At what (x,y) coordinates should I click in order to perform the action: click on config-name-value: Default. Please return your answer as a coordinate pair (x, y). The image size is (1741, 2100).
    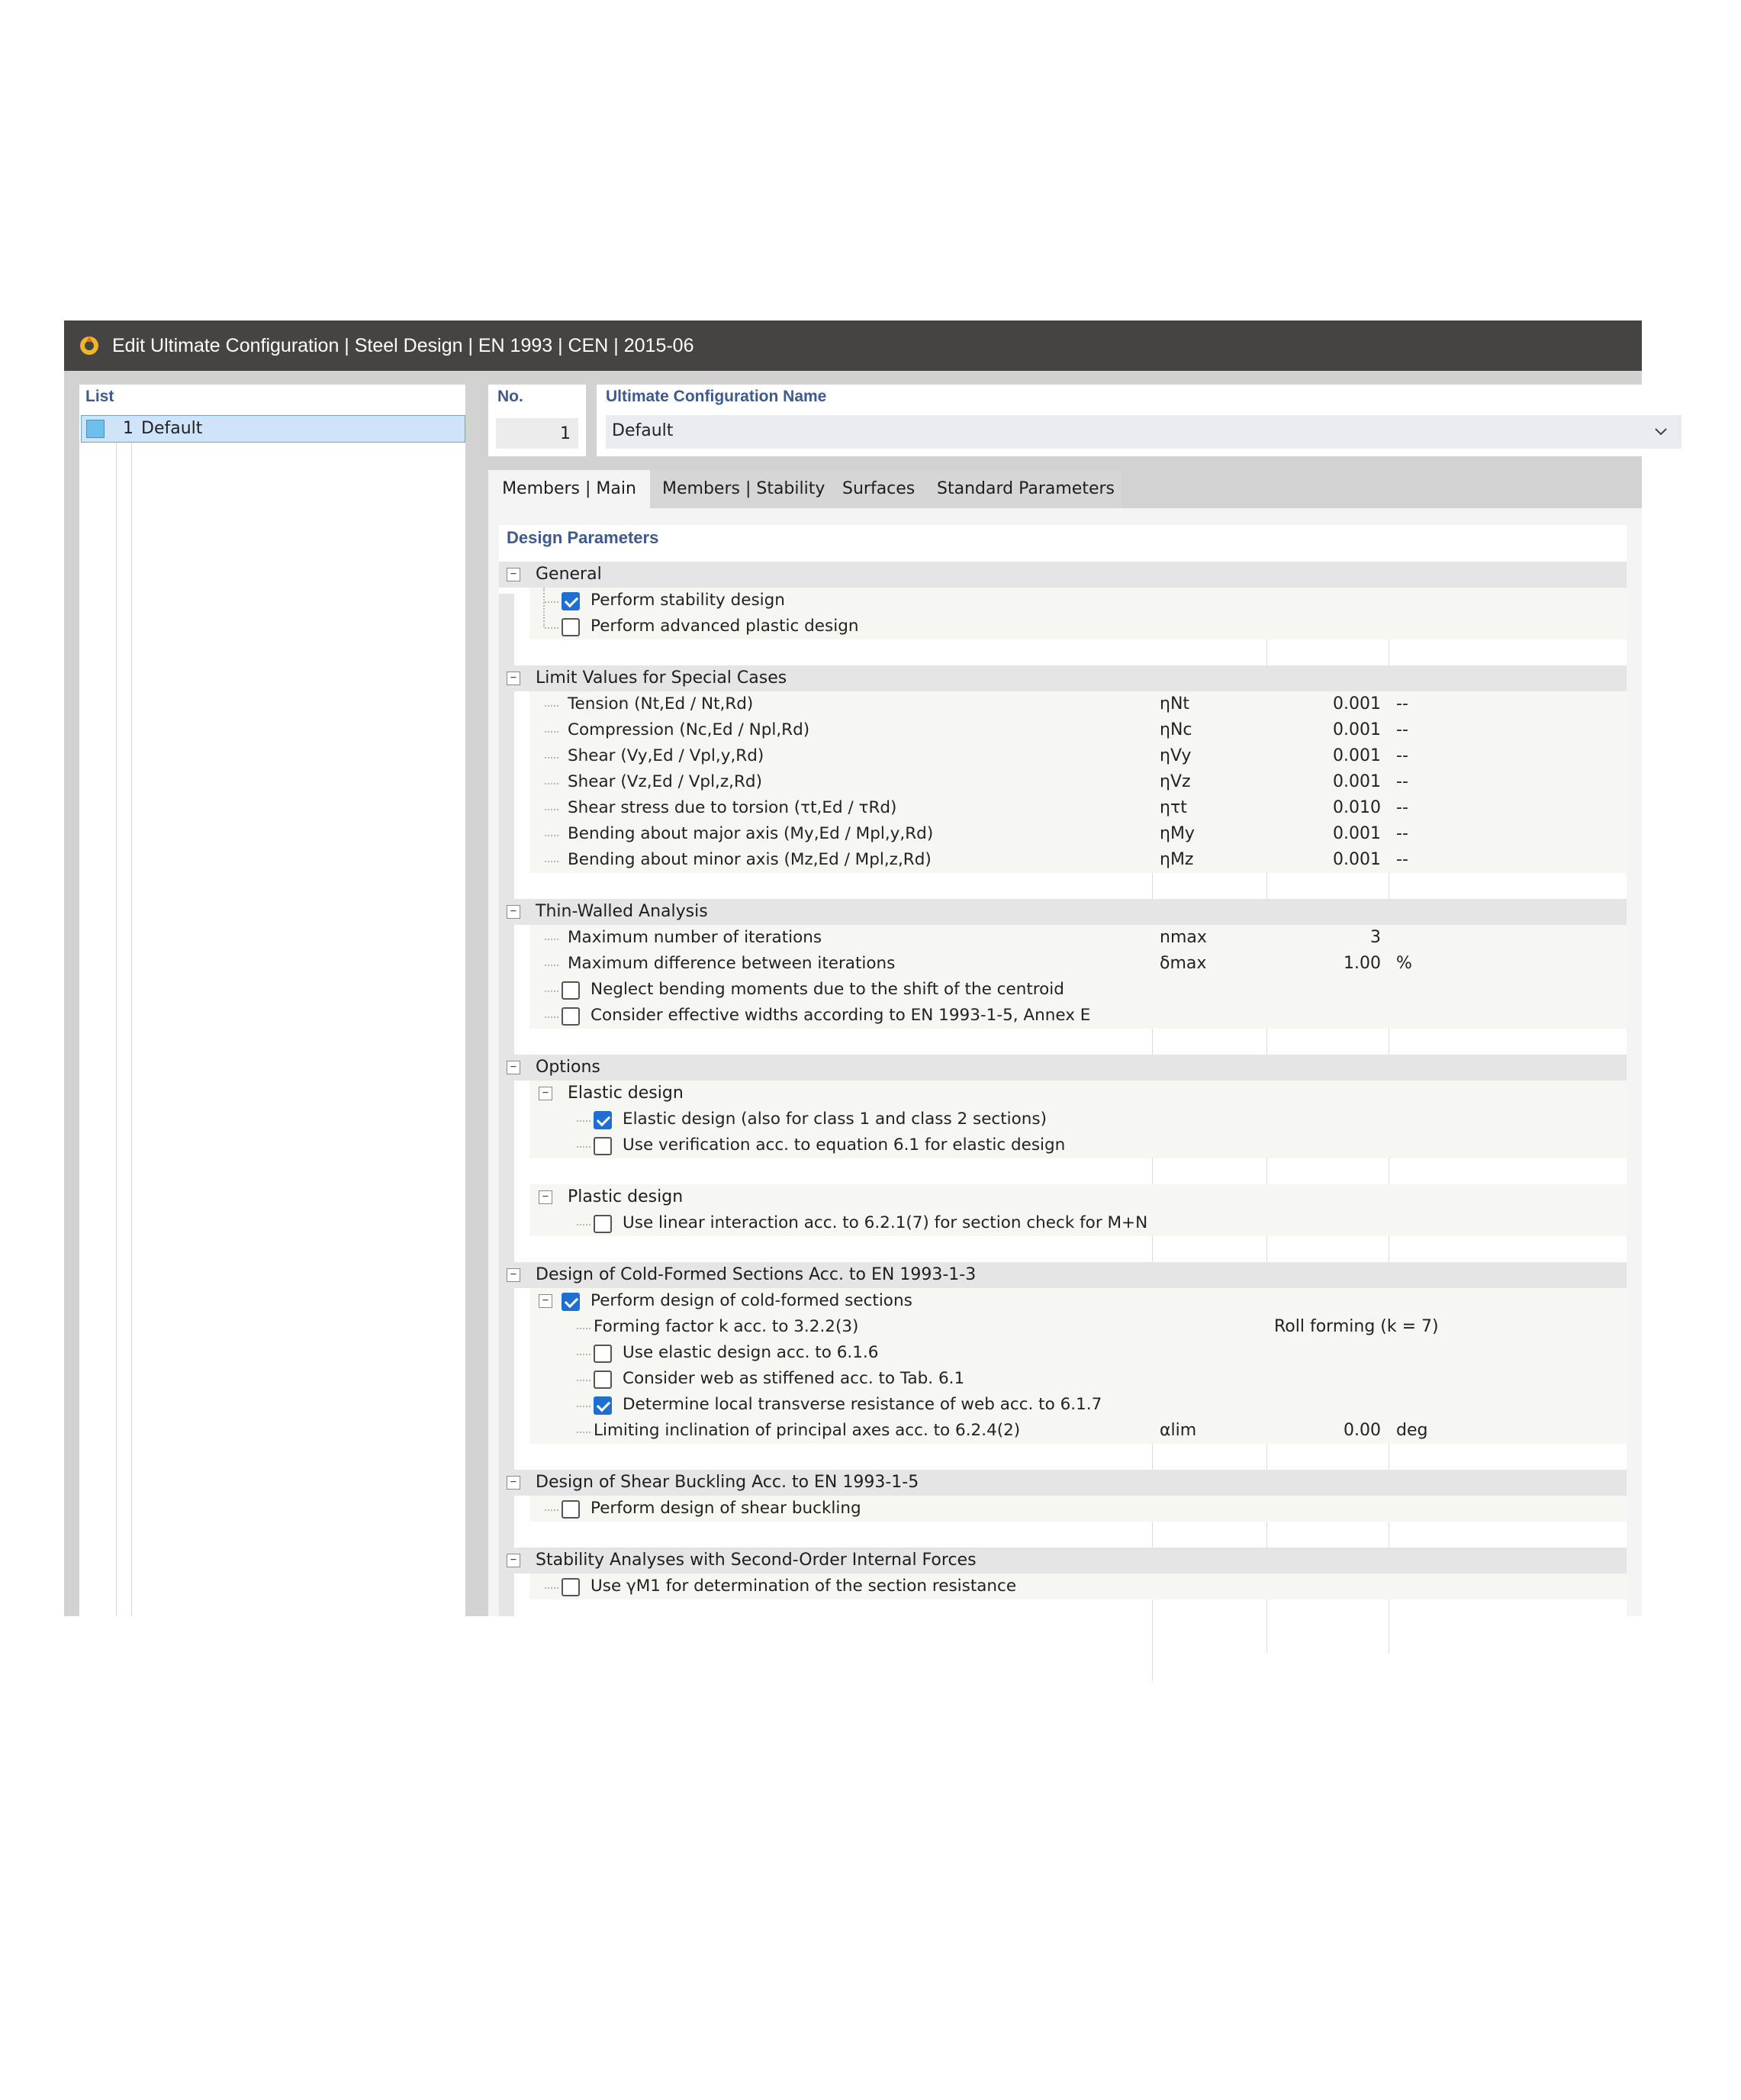
    Looking at the image, I should click on (643, 431).